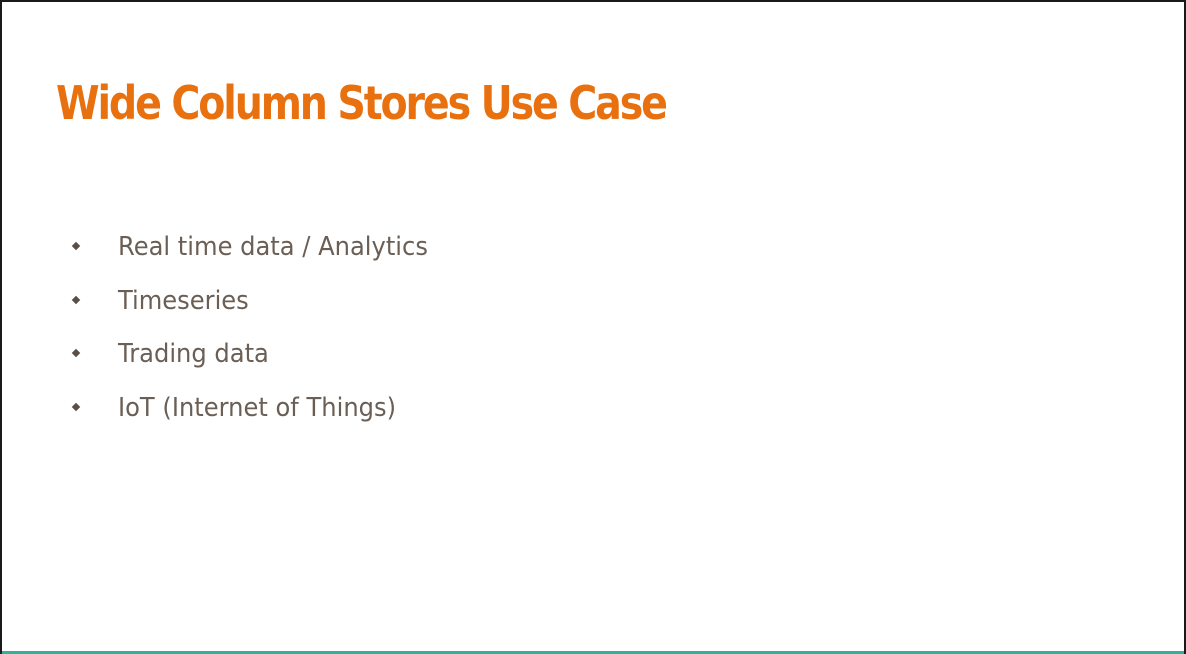 The image size is (1186, 654). What do you see at coordinates (362, 103) in the screenshot?
I see `slide-title: Wide Column Stores Use Case` at bounding box center [362, 103].